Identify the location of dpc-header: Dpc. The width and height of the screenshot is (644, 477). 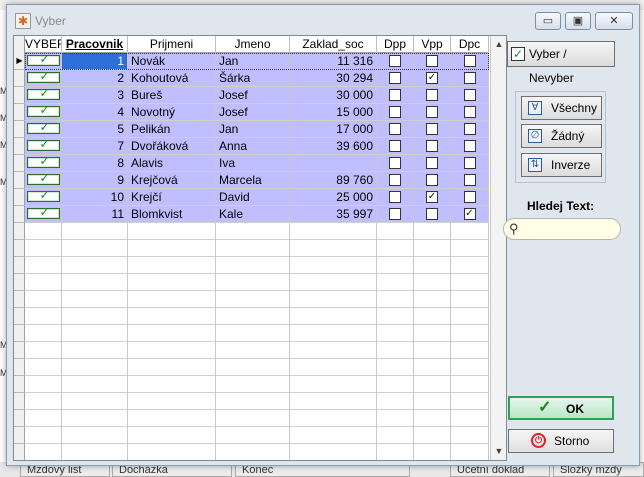
(470, 44).